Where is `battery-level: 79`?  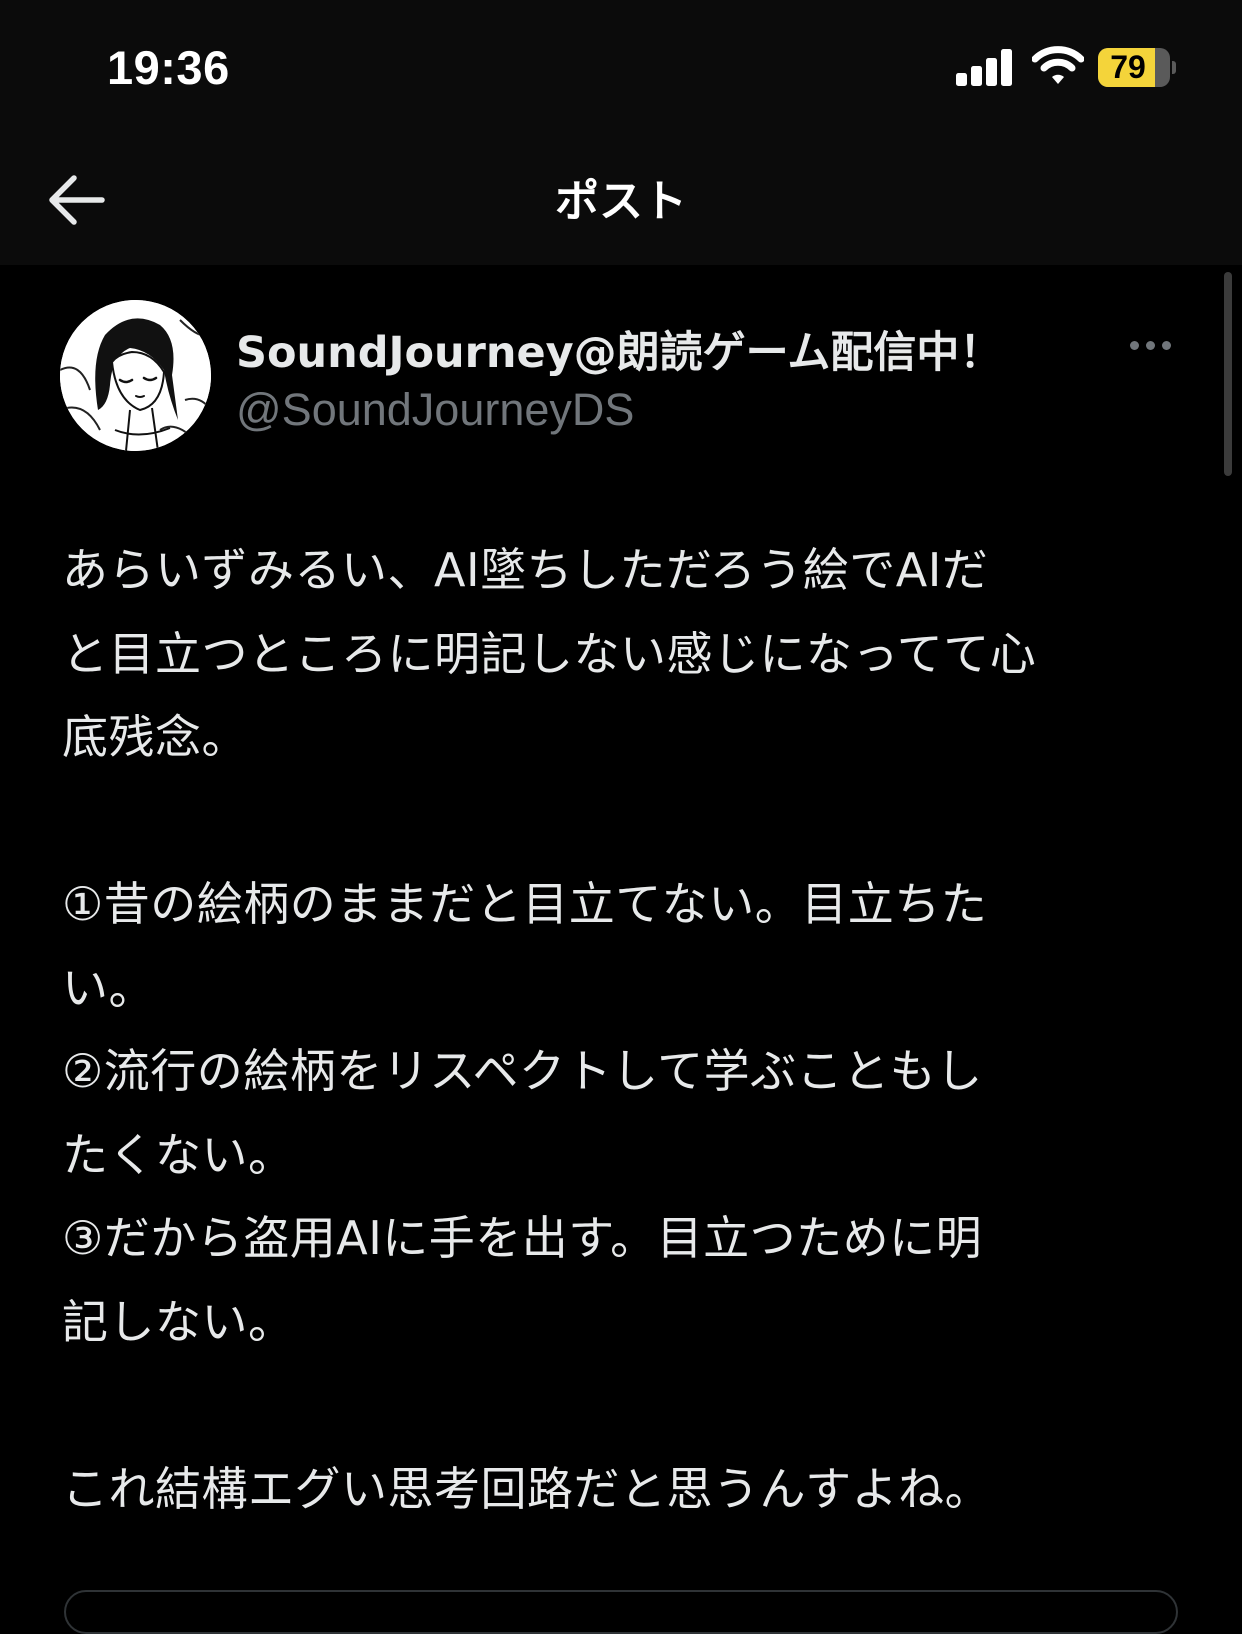
battery-level: 79 is located at coordinates (1128, 67).